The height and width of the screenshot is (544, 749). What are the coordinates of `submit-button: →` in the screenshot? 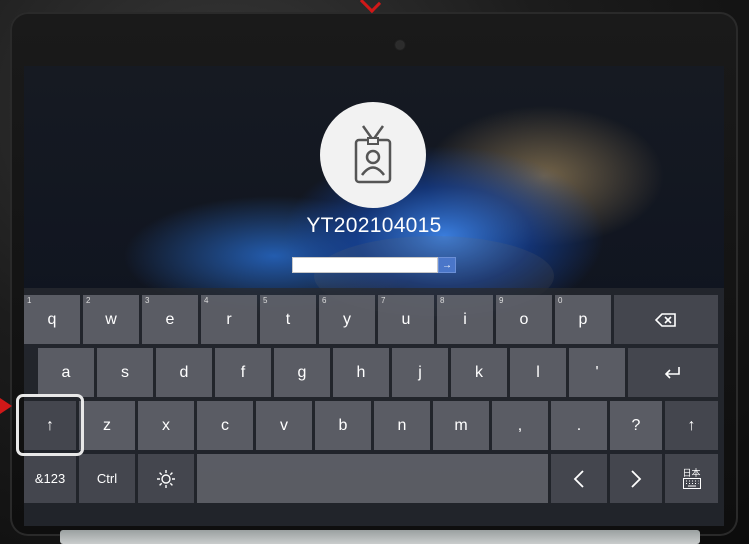 It's located at (447, 265).